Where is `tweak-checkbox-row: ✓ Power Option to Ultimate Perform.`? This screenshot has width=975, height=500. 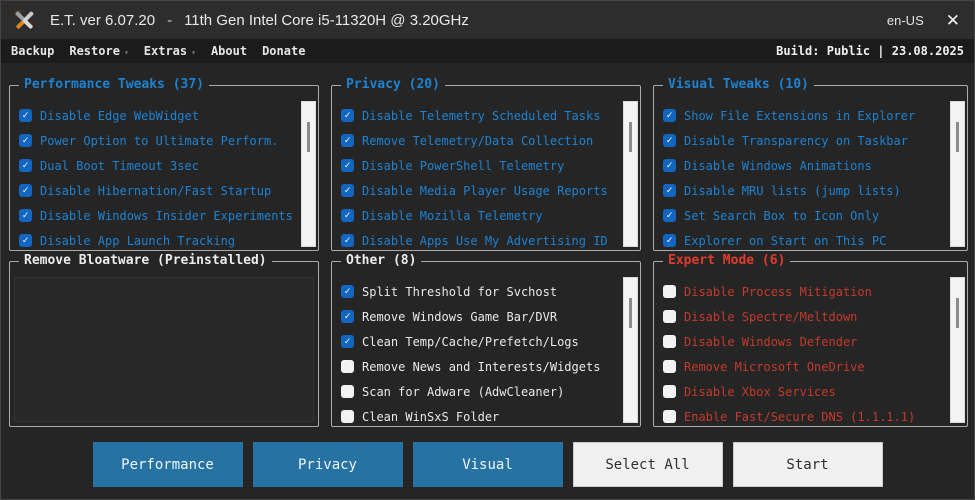 tweak-checkbox-row: ✓ Power Option to Ultimate Perform. is located at coordinates (168, 140).